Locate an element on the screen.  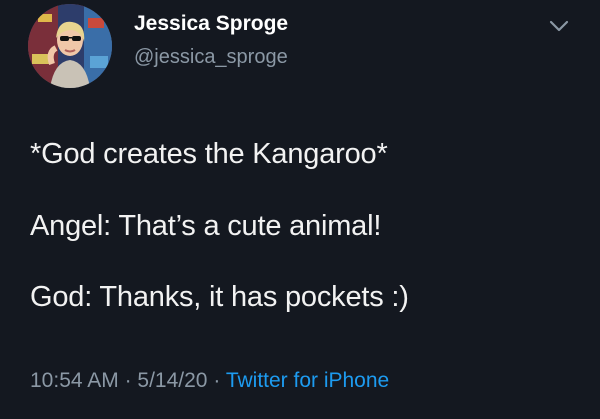
author-name: Jessica Sproge is located at coordinates (211, 24).